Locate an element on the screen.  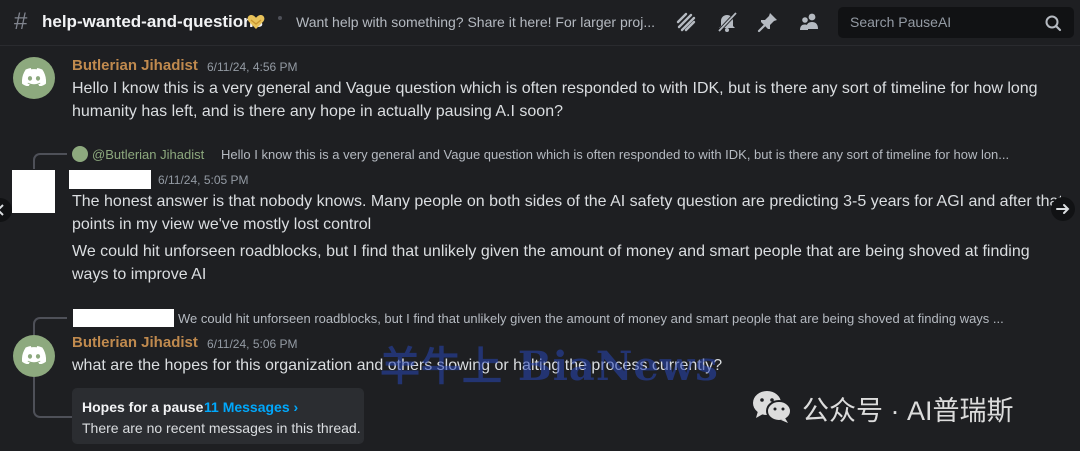
thread-message-count: 11 Messages › is located at coordinates (251, 407).